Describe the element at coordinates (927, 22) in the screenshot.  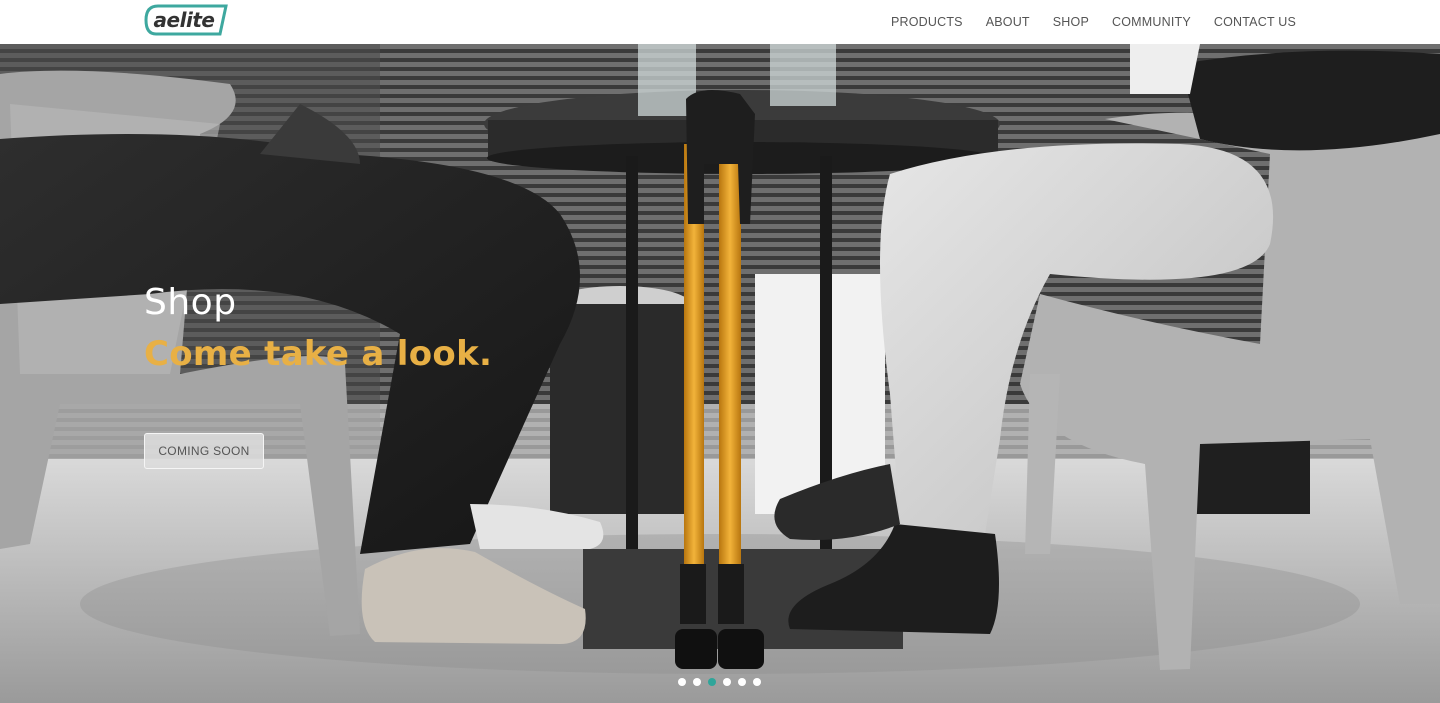
I see `nav-products: PRODUCTS` at that location.